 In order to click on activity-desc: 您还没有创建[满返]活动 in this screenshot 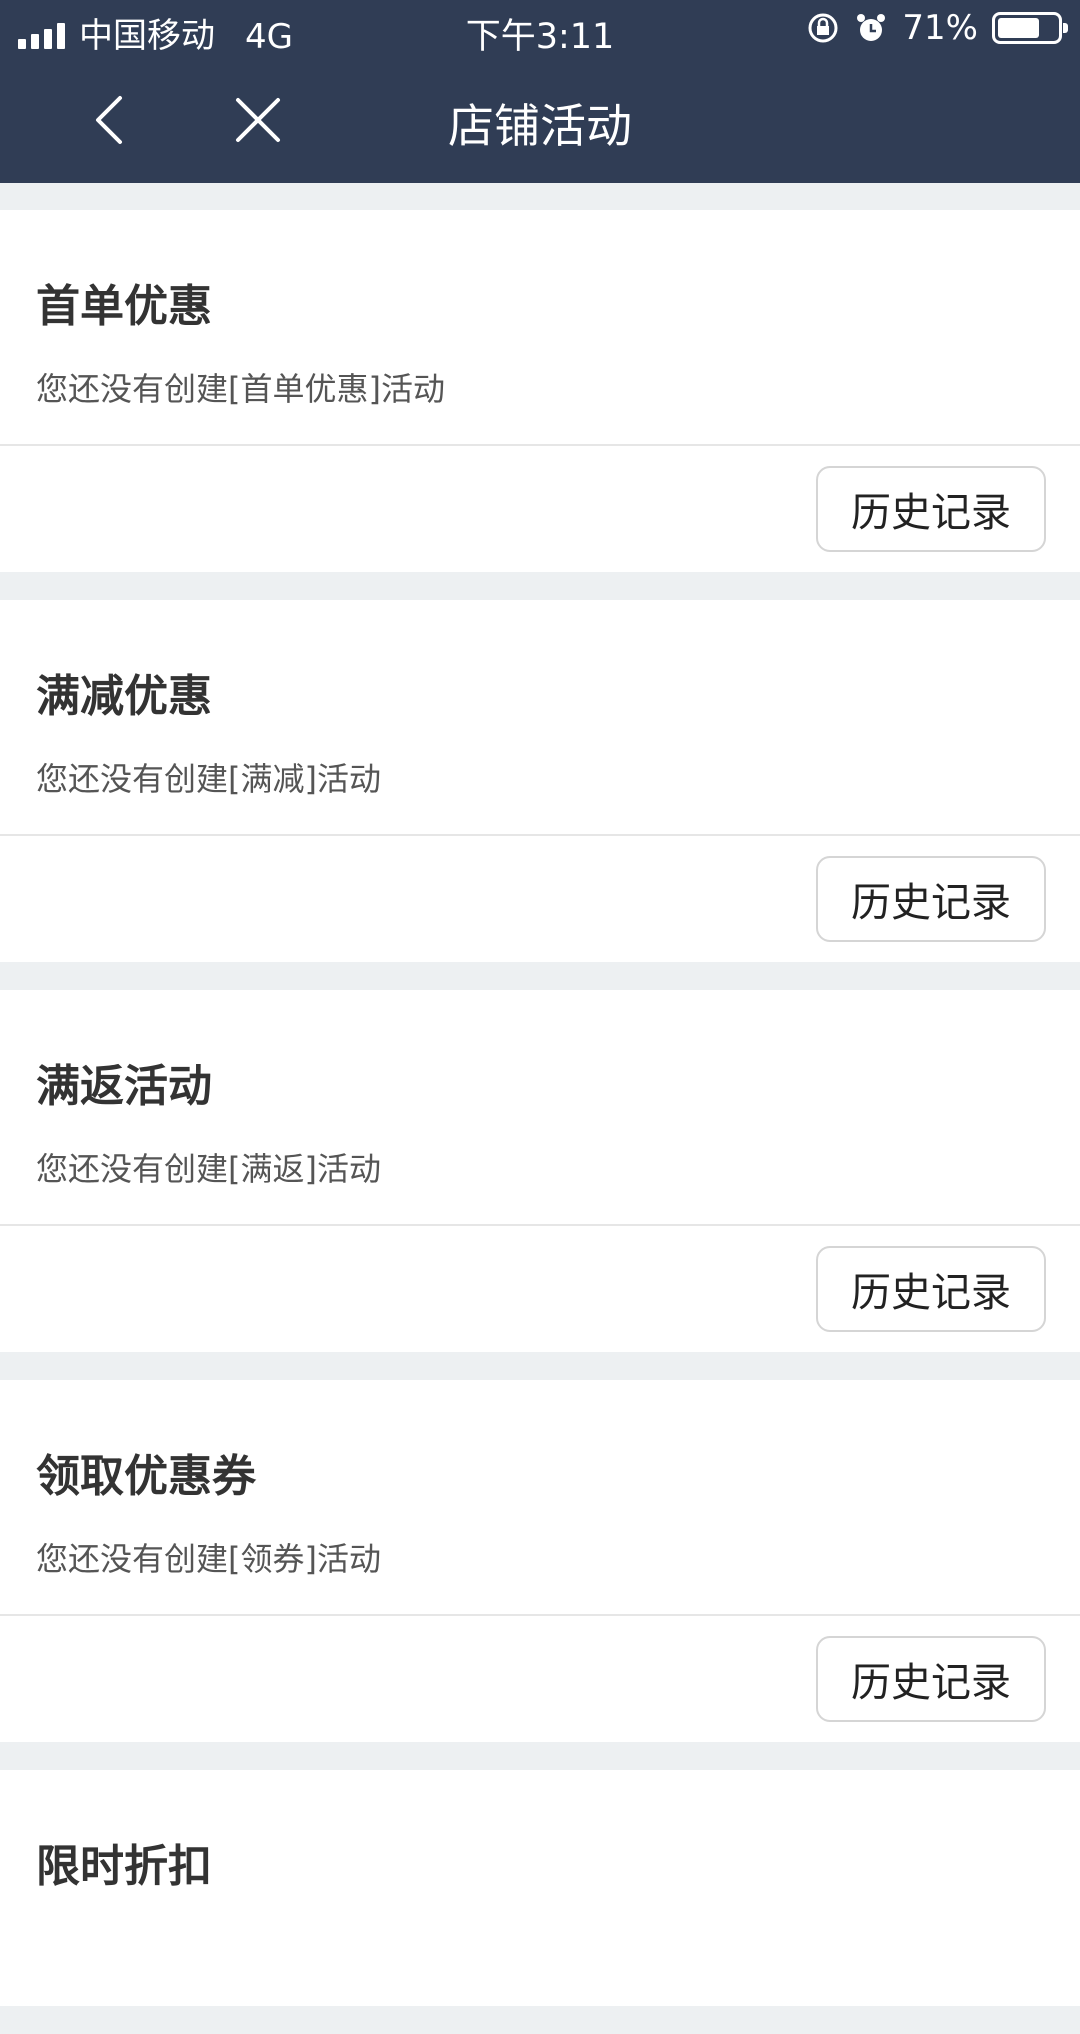, I will do `click(208, 1169)`.